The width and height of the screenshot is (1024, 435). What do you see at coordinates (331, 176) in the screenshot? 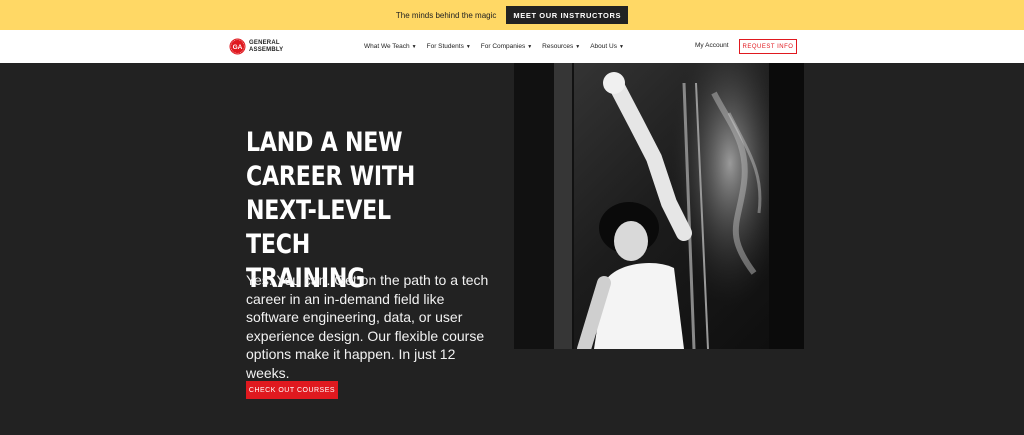
I see `hero-title-line-2: CAREER WITH` at bounding box center [331, 176].